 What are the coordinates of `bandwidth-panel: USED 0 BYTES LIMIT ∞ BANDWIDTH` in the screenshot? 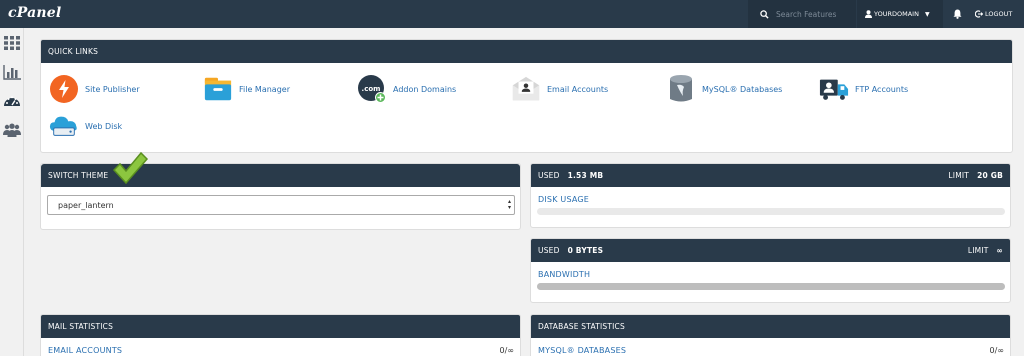 It's located at (770, 270).